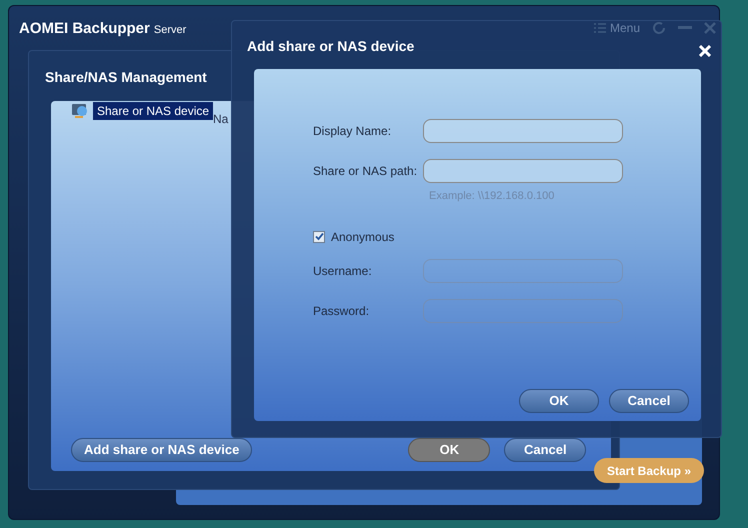 This screenshot has width=748, height=528. What do you see at coordinates (343, 271) in the screenshot?
I see `field-label: Username:` at bounding box center [343, 271].